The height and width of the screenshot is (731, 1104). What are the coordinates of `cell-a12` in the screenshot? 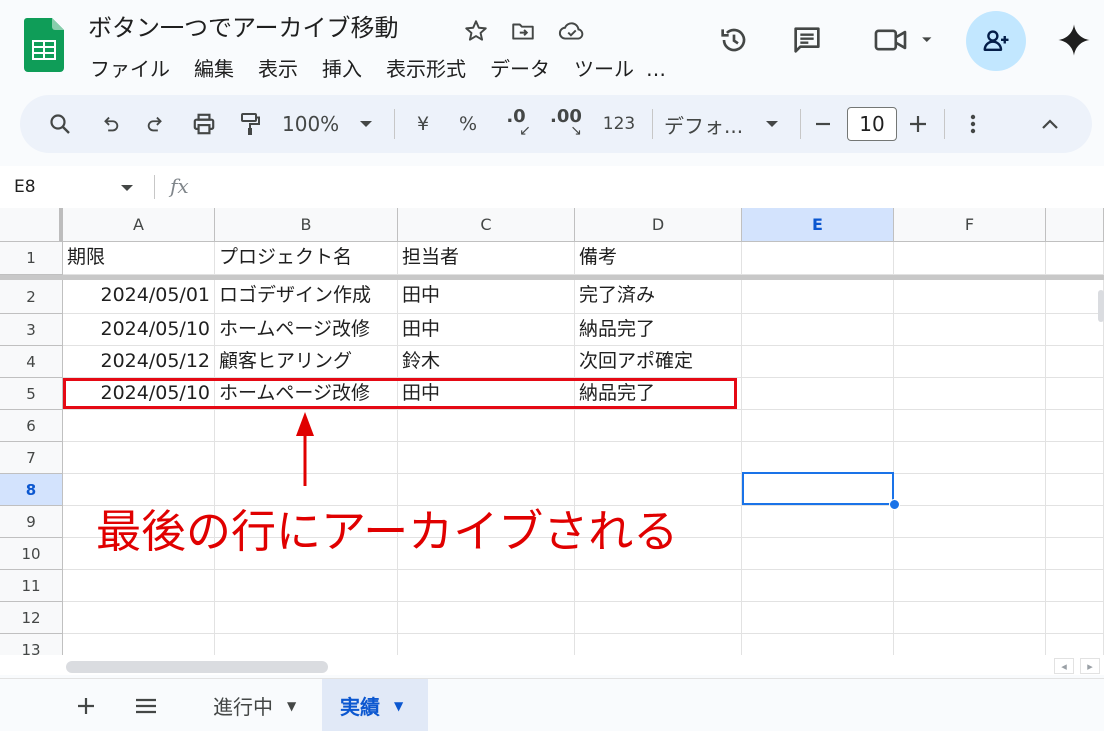 It's located at (139, 618).